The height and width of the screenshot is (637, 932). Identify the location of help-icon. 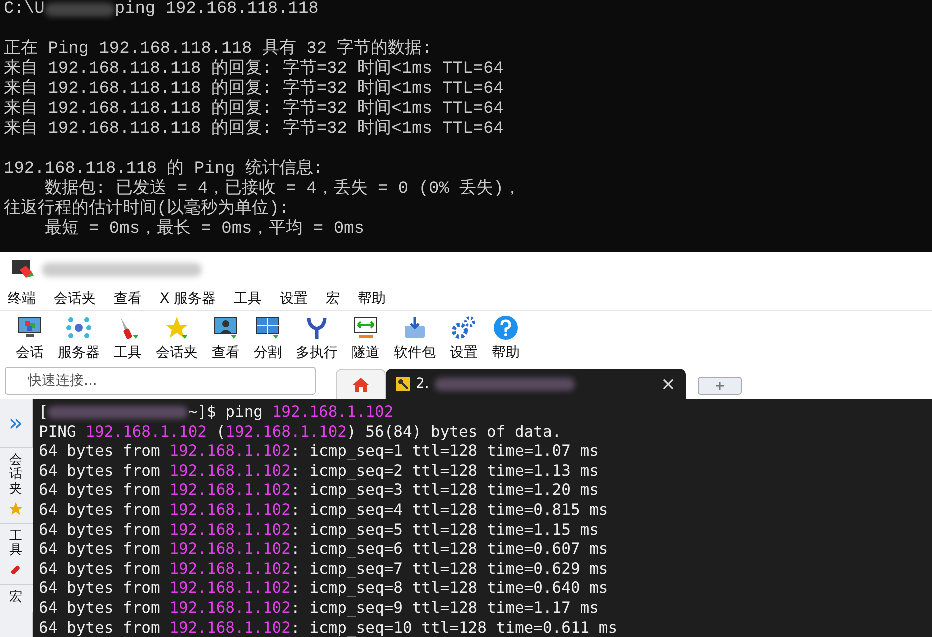
(506, 327).